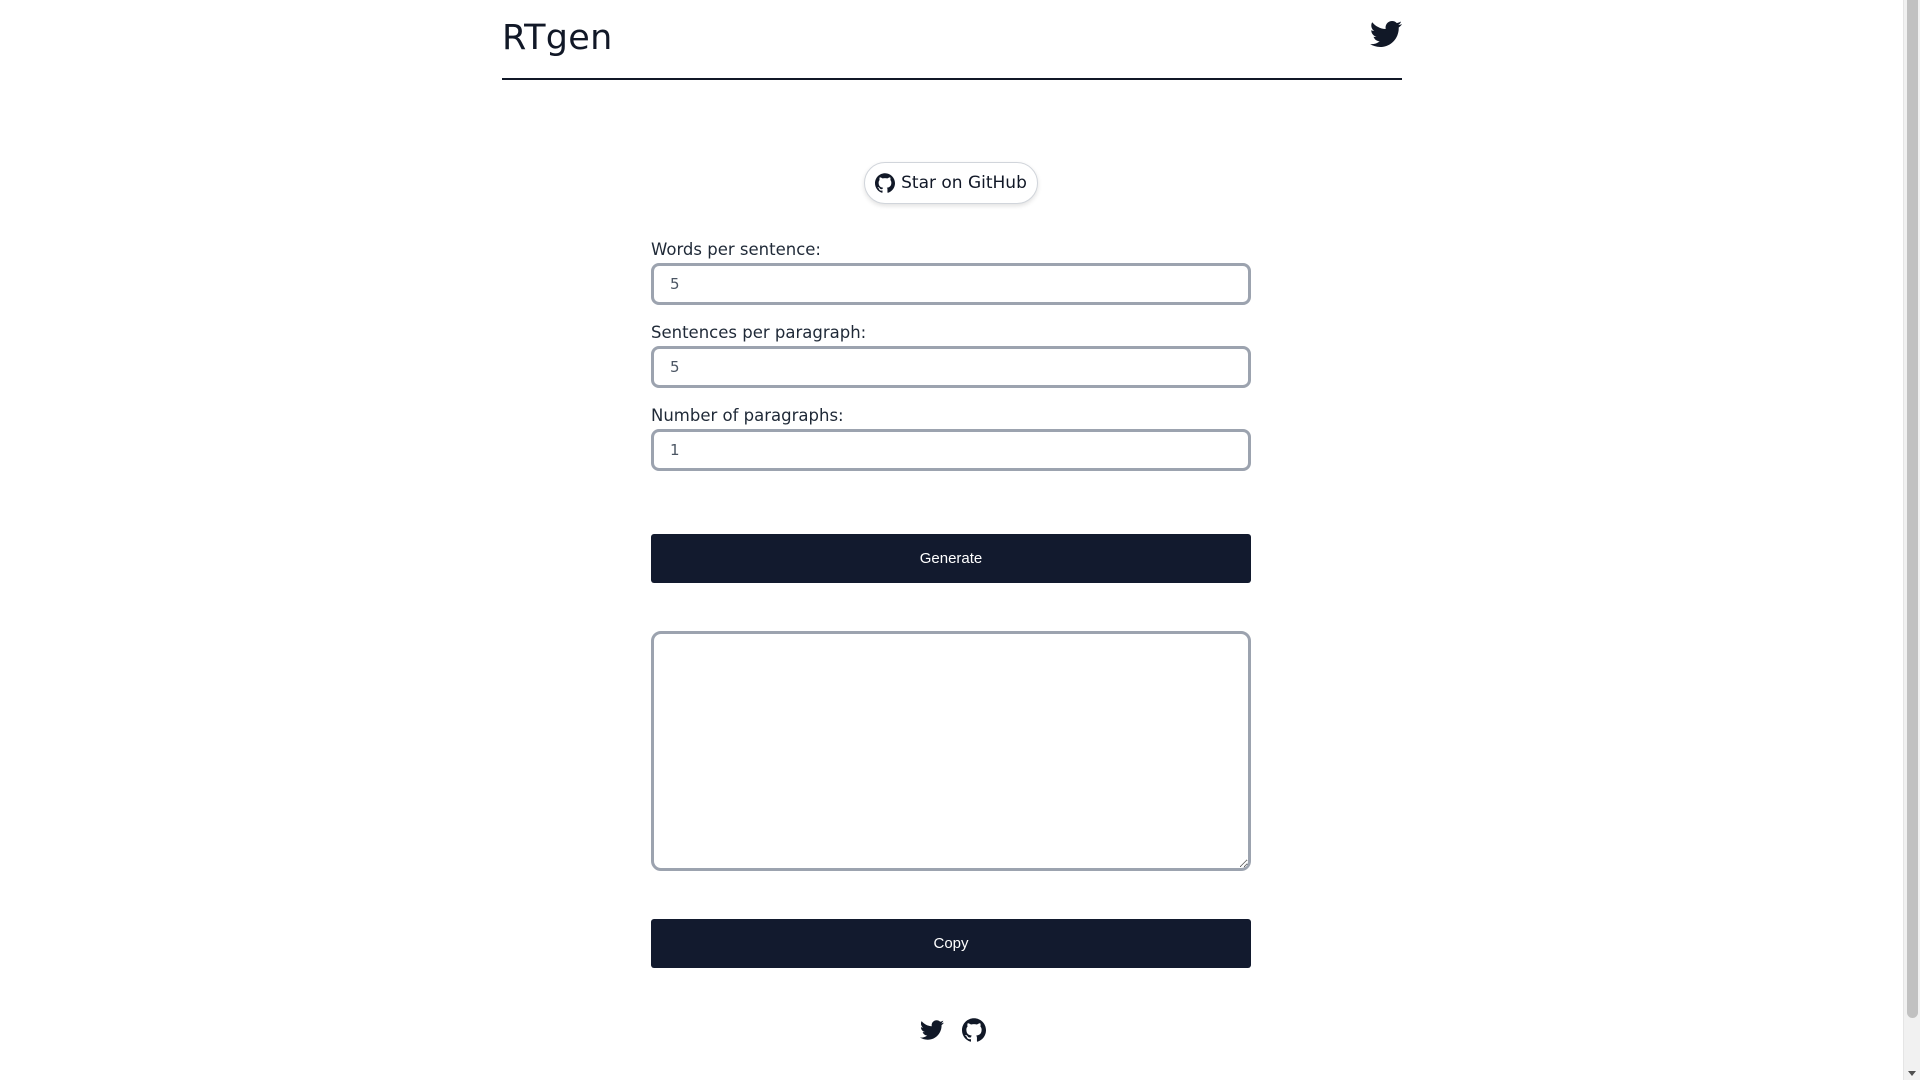  I want to click on sentences-per-paragraph-label: Sentences per paragraph:, so click(759, 332).